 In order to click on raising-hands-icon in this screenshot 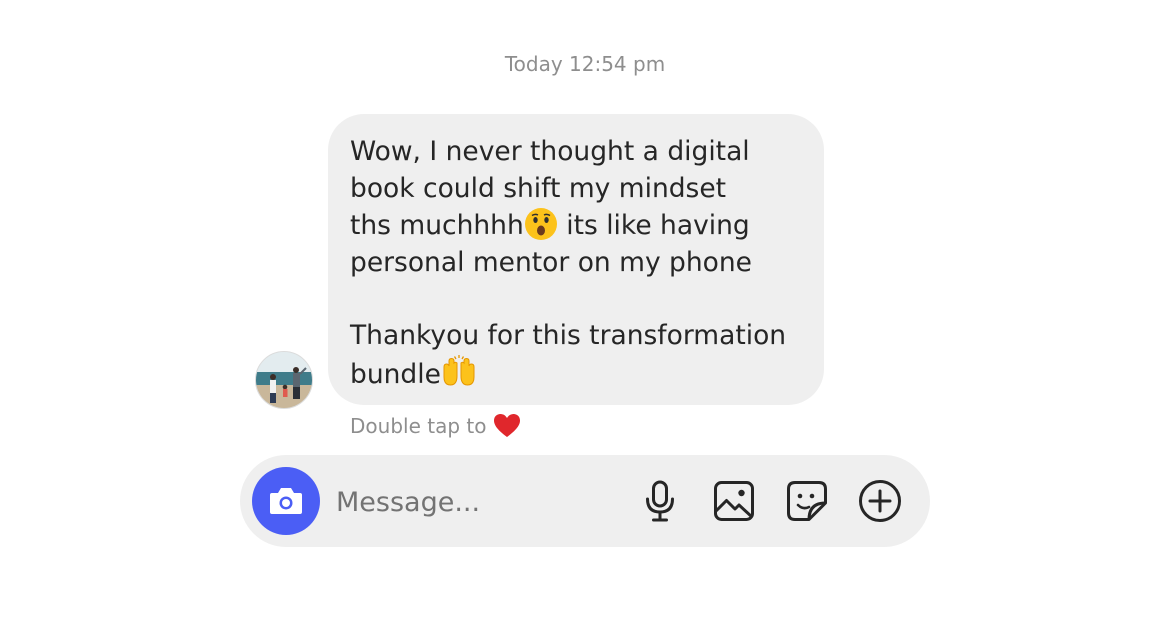, I will do `click(459, 370)`.